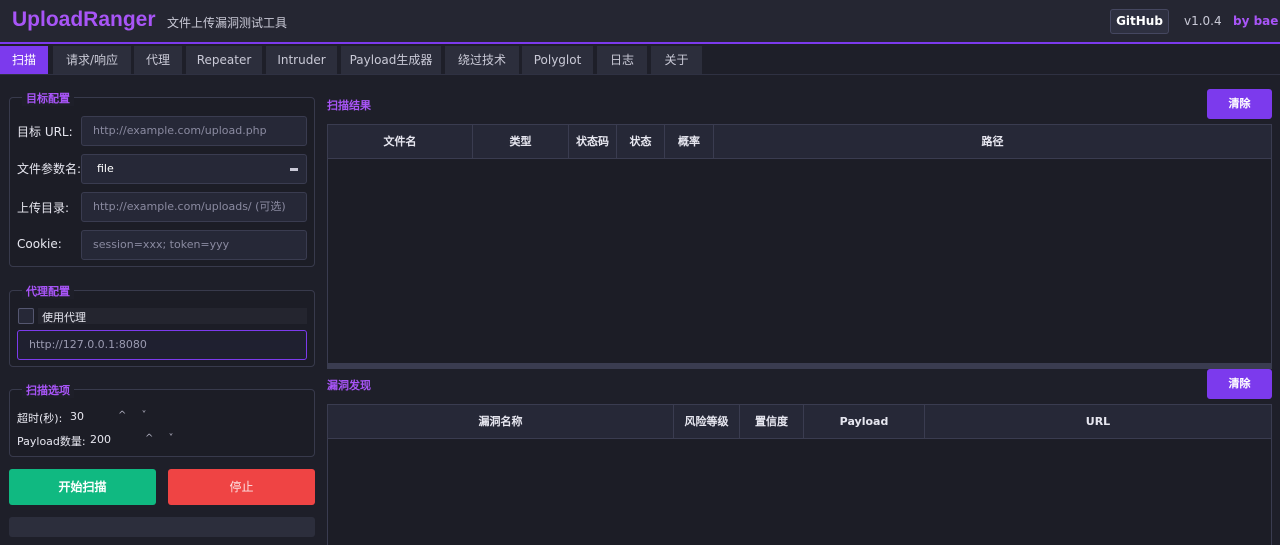 Image resolution: width=1280 pixels, height=545 pixels. I want to click on target-config-title: 目标配置, so click(48, 98).